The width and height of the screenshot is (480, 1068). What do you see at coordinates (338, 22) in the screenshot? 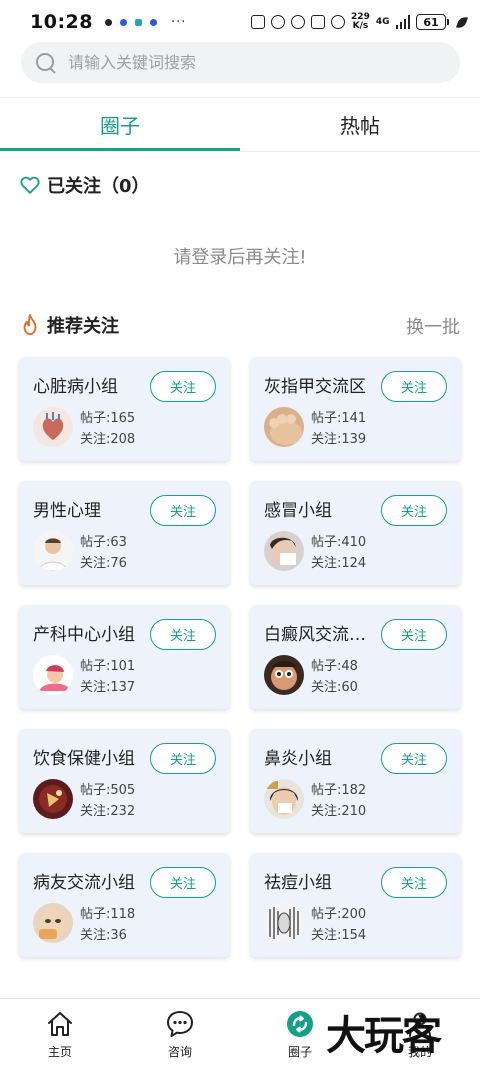
I see `mute-icon` at bounding box center [338, 22].